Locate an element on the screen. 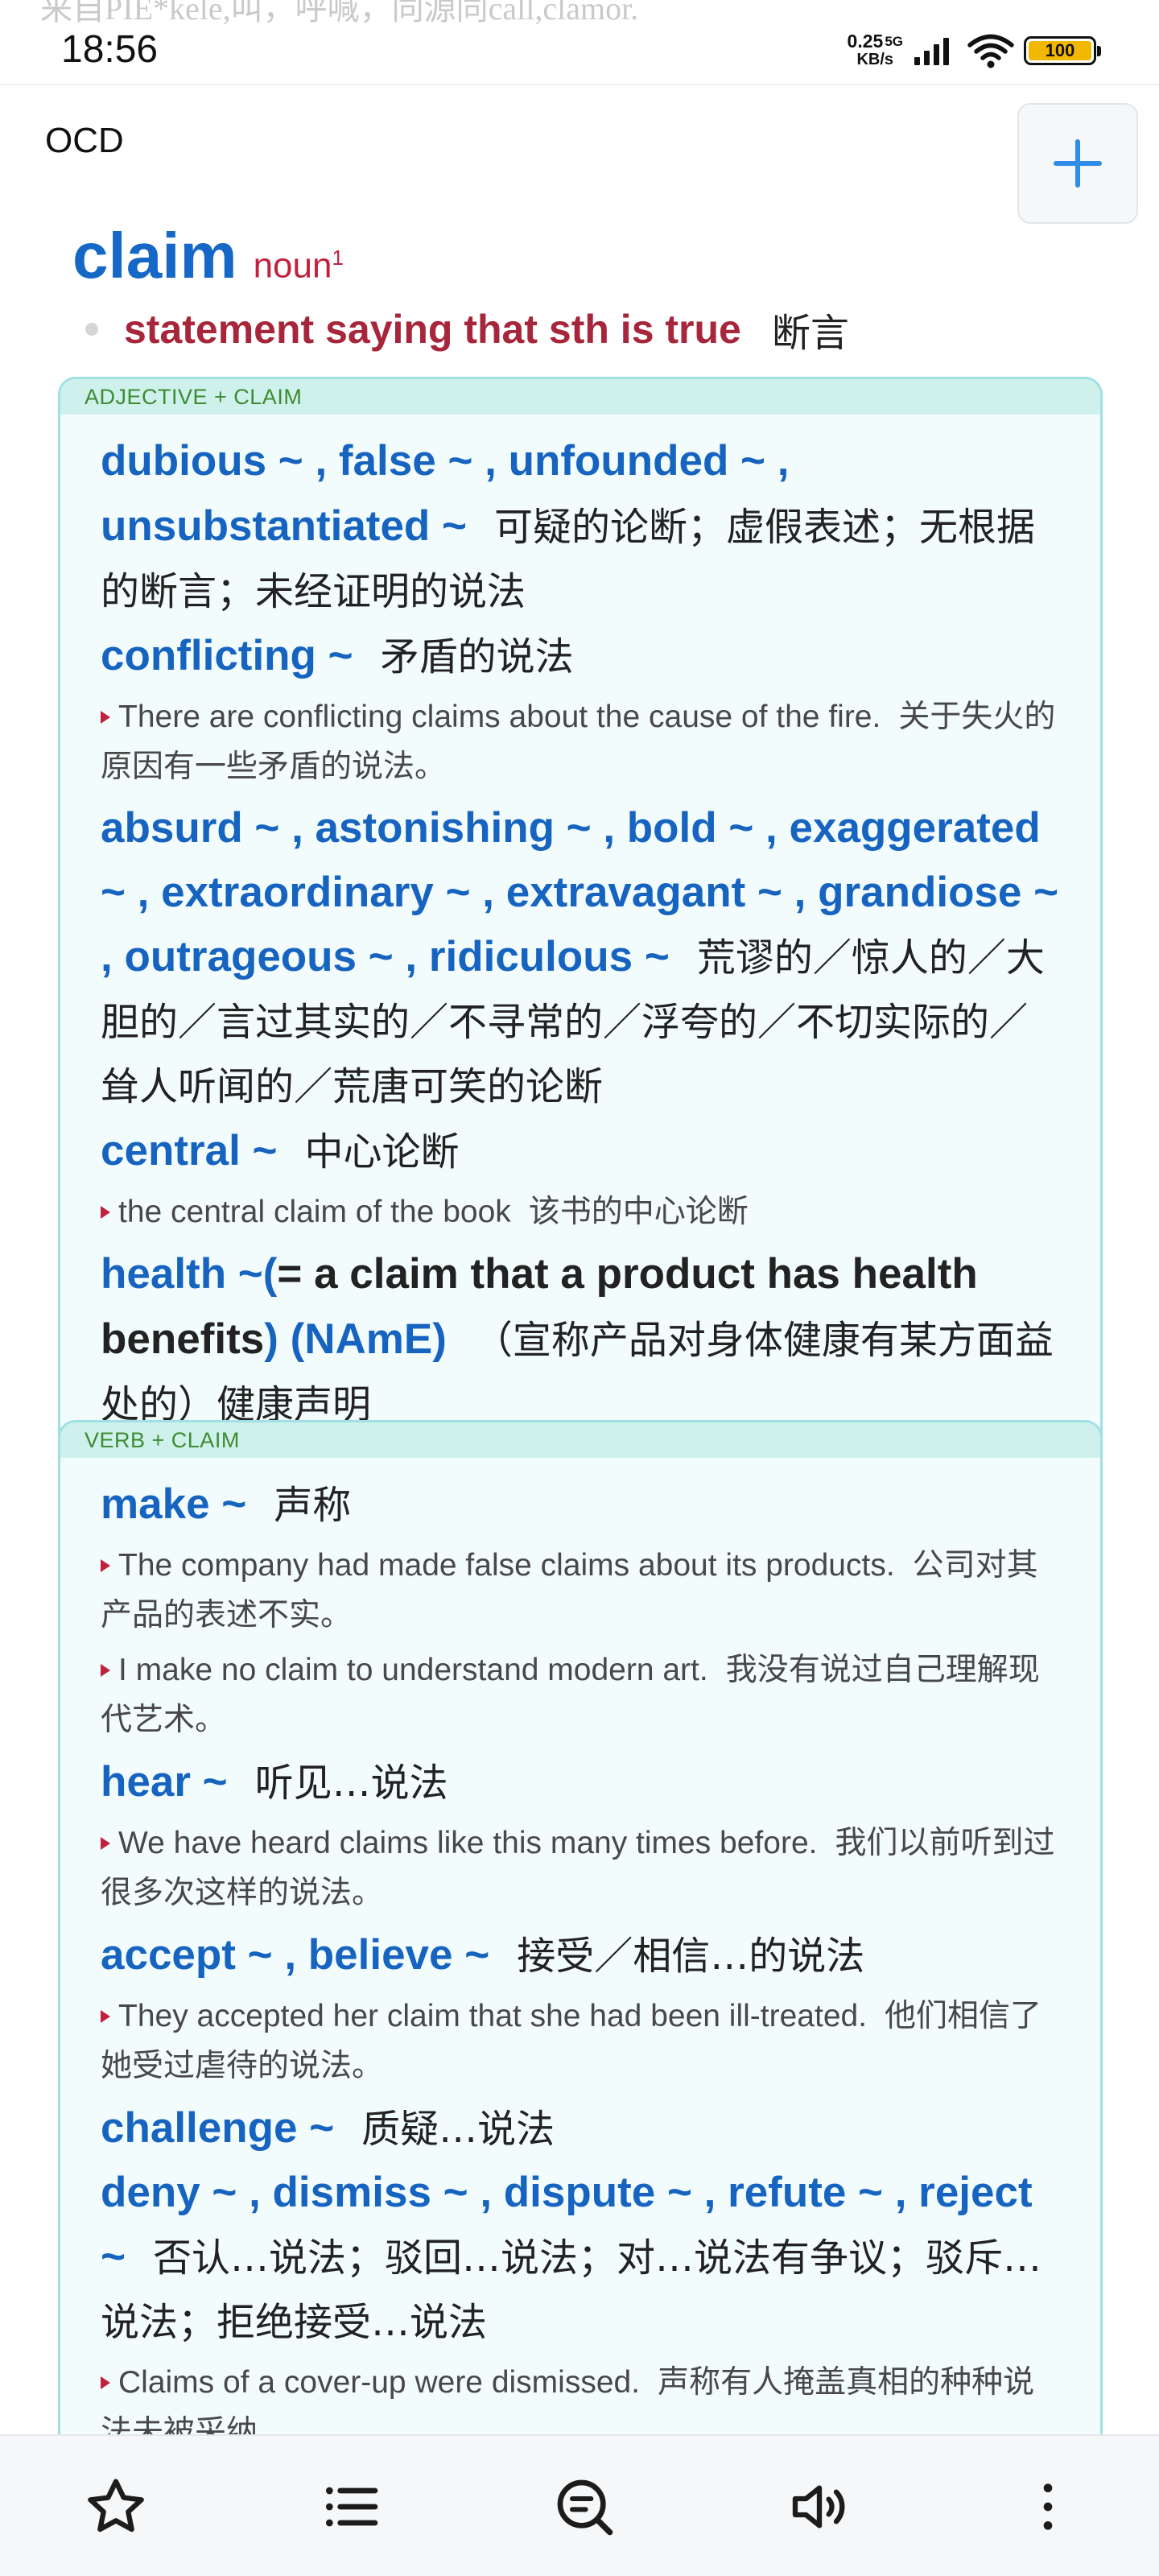 The height and width of the screenshot is (2576, 1159). more-vertical-icon is located at coordinates (1048, 2506).